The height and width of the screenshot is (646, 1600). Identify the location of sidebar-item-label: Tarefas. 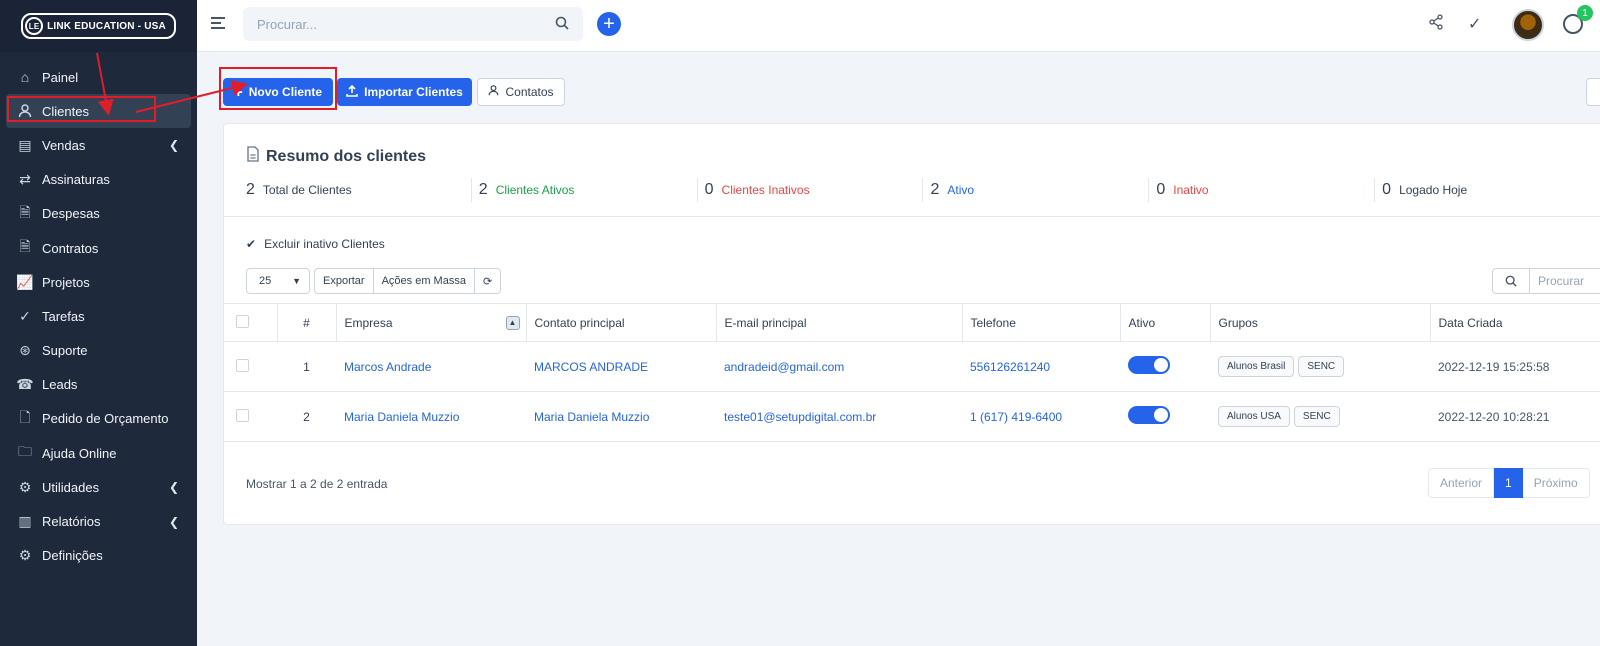
(63, 316).